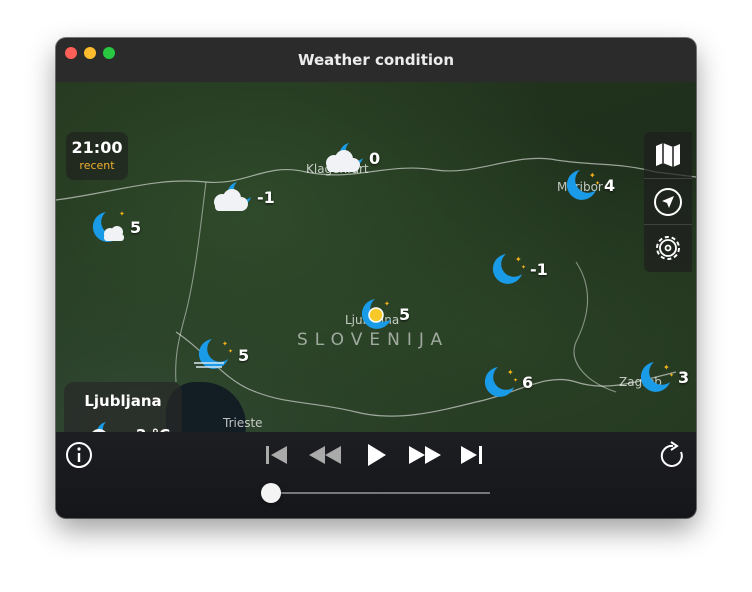 This screenshot has width=752, height=592. I want to click on fast-forward-button, so click(425, 455).